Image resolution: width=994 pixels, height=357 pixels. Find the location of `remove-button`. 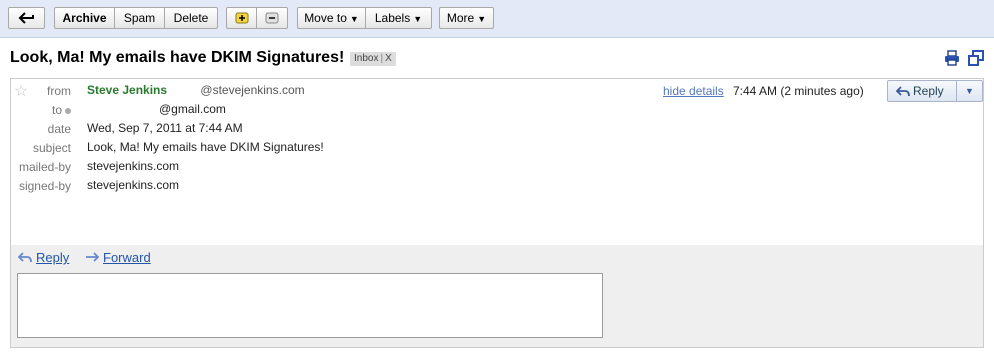

remove-button is located at coordinates (272, 18).